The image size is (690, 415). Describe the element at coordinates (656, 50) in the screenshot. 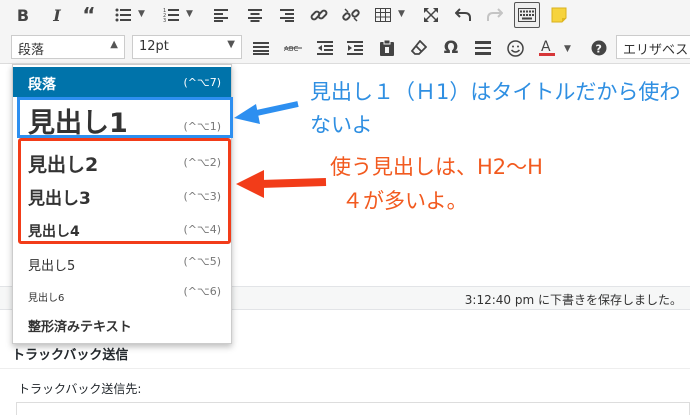

I see `lang-select-value: エリザベス` at that location.